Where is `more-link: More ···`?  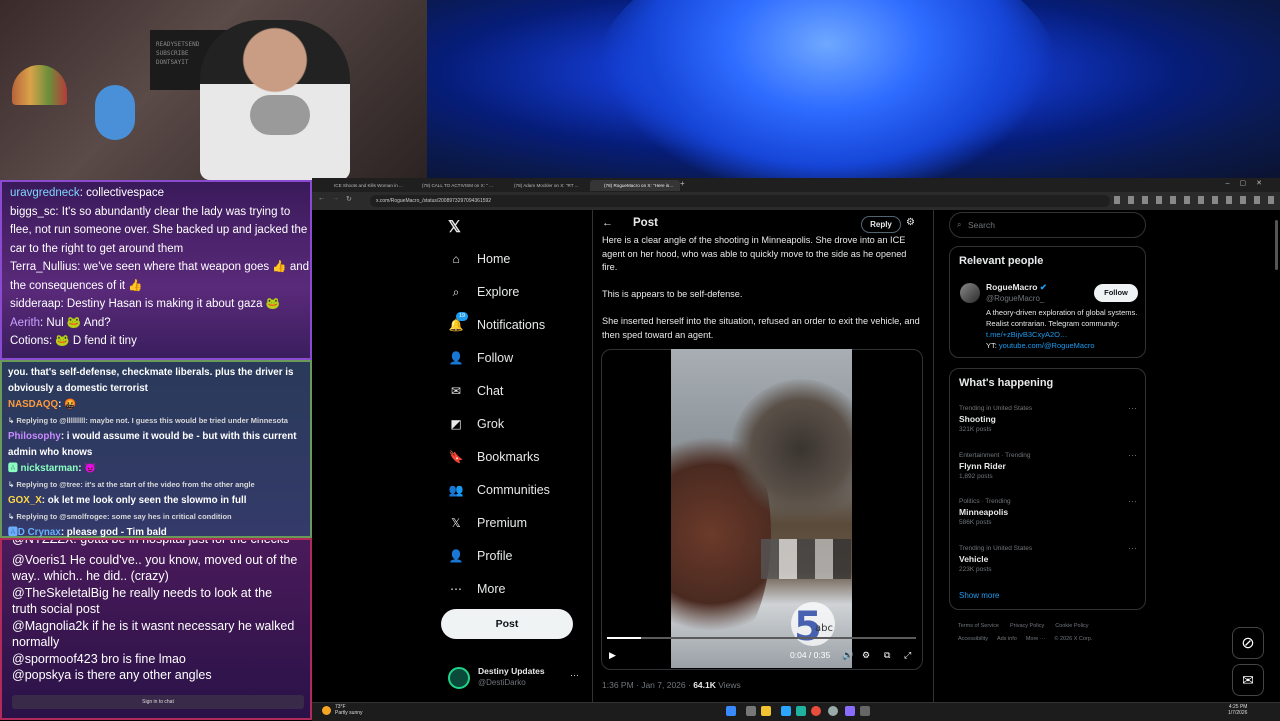
more-link: More ··· is located at coordinates (1036, 639).